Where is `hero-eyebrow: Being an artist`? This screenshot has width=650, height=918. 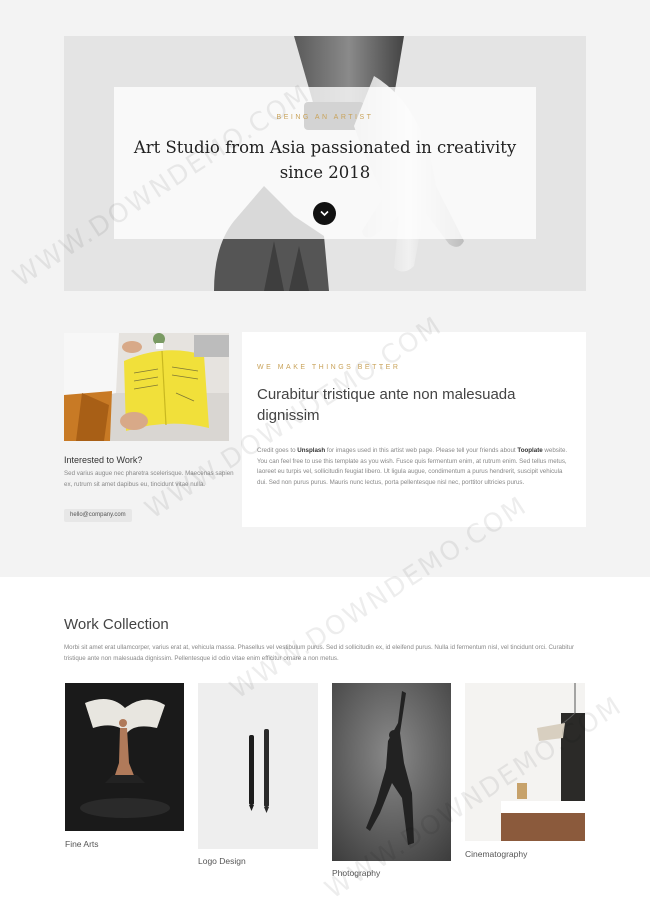
hero-eyebrow: Being an artist is located at coordinates (325, 117).